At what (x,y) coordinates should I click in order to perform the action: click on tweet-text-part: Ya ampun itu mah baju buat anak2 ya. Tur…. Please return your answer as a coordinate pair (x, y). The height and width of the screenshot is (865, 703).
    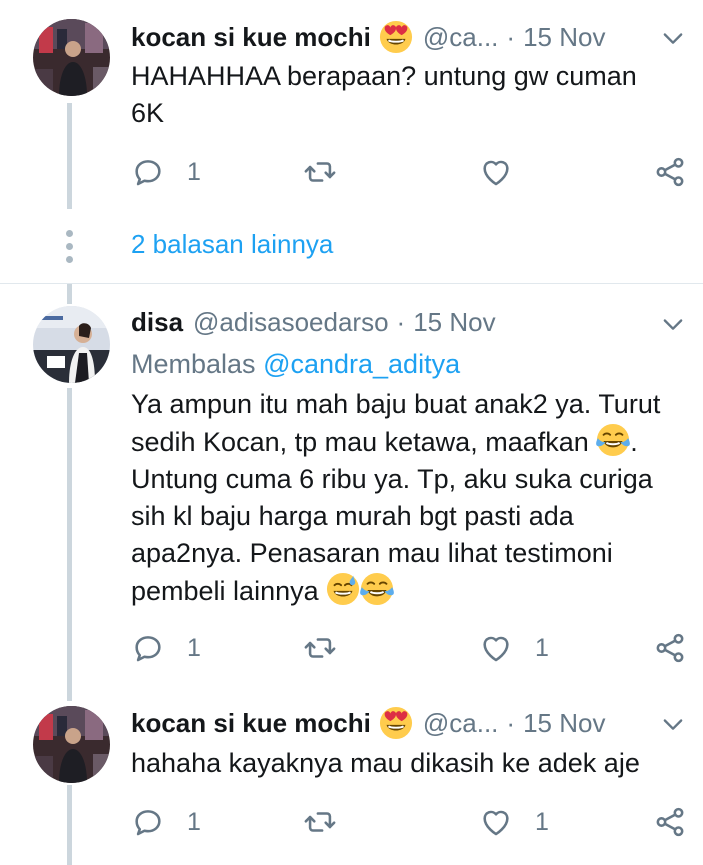
    Looking at the image, I should click on (396, 423).